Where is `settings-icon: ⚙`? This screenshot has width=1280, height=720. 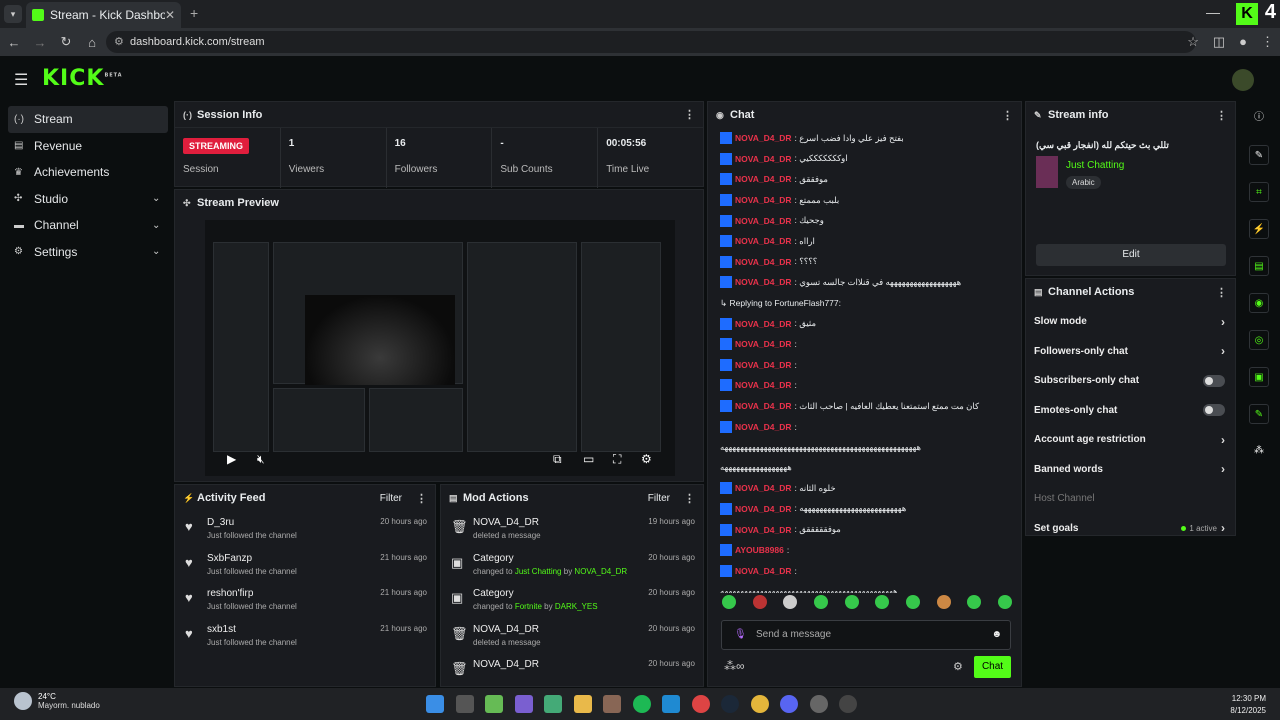
settings-icon: ⚙ is located at coordinates (646, 459).